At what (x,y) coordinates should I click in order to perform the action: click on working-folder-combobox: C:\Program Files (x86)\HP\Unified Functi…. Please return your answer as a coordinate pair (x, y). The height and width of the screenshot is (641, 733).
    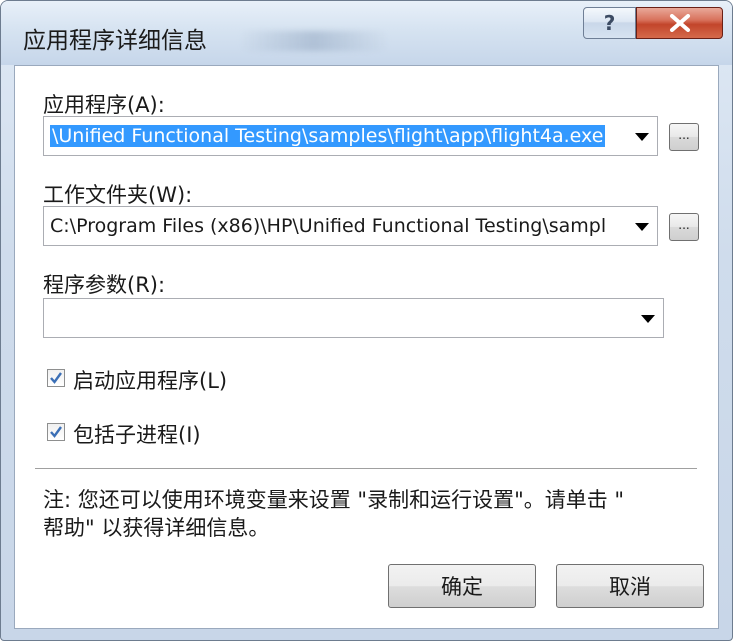
    Looking at the image, I should click on (350, 226).